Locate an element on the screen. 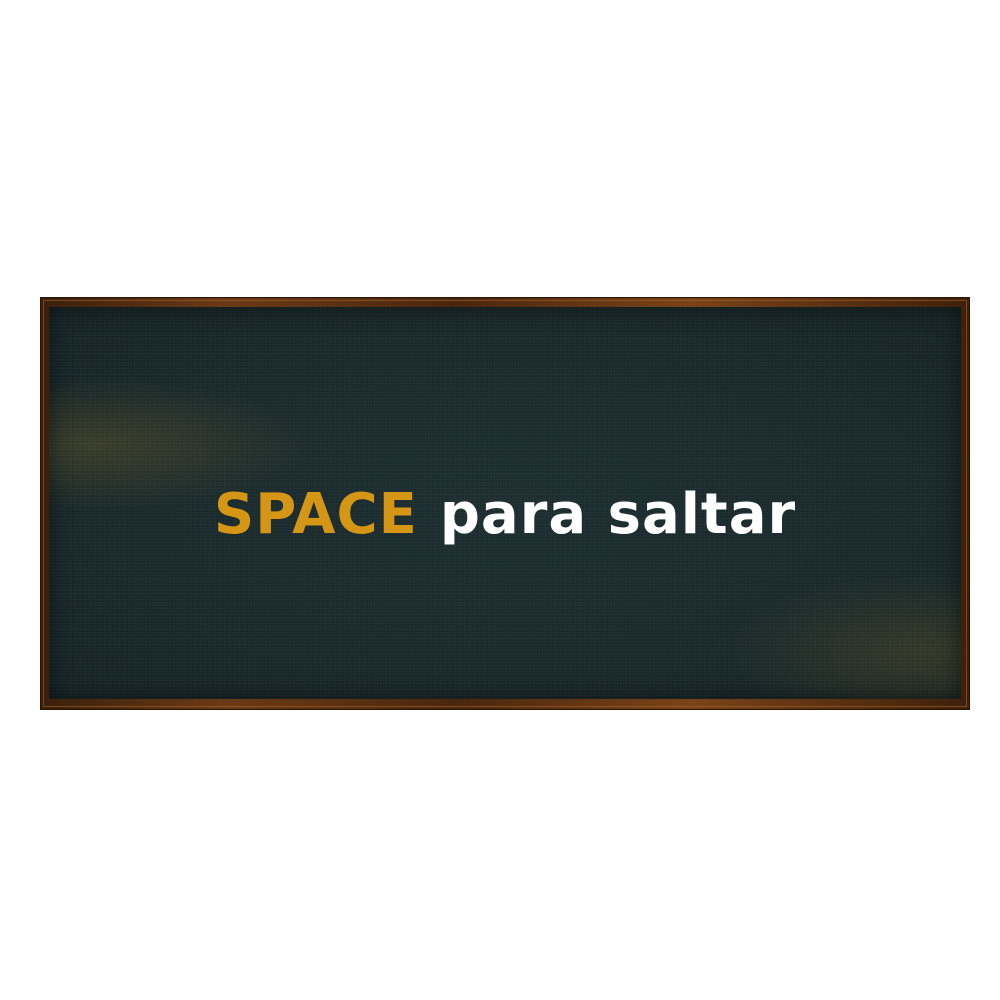 The height and width of the screenshot is (1000, 1000). jump-instruction: SPACE para saltar is located at coordinates (505, 514).